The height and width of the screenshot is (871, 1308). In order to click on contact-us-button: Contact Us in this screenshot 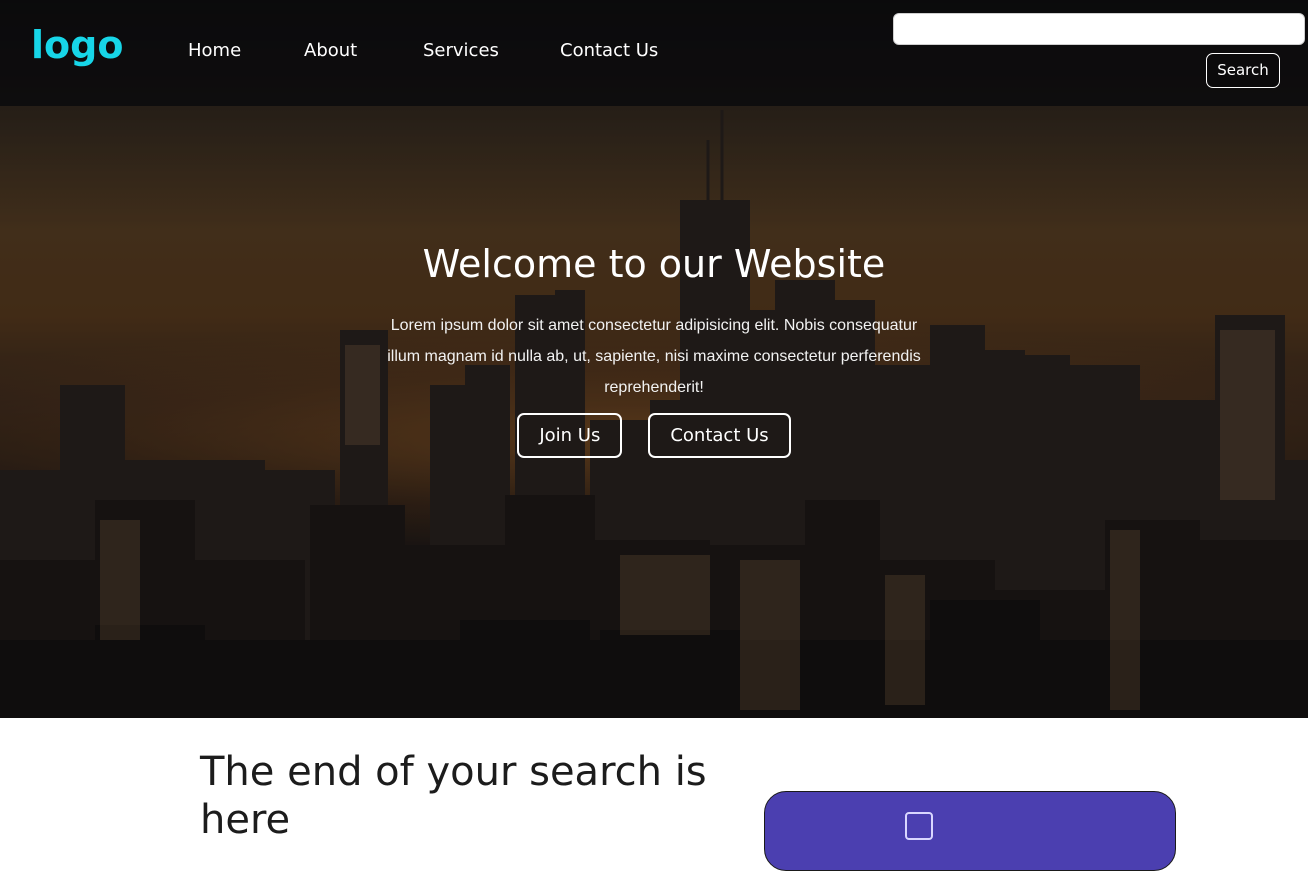, I will do `click(719, 435)`.